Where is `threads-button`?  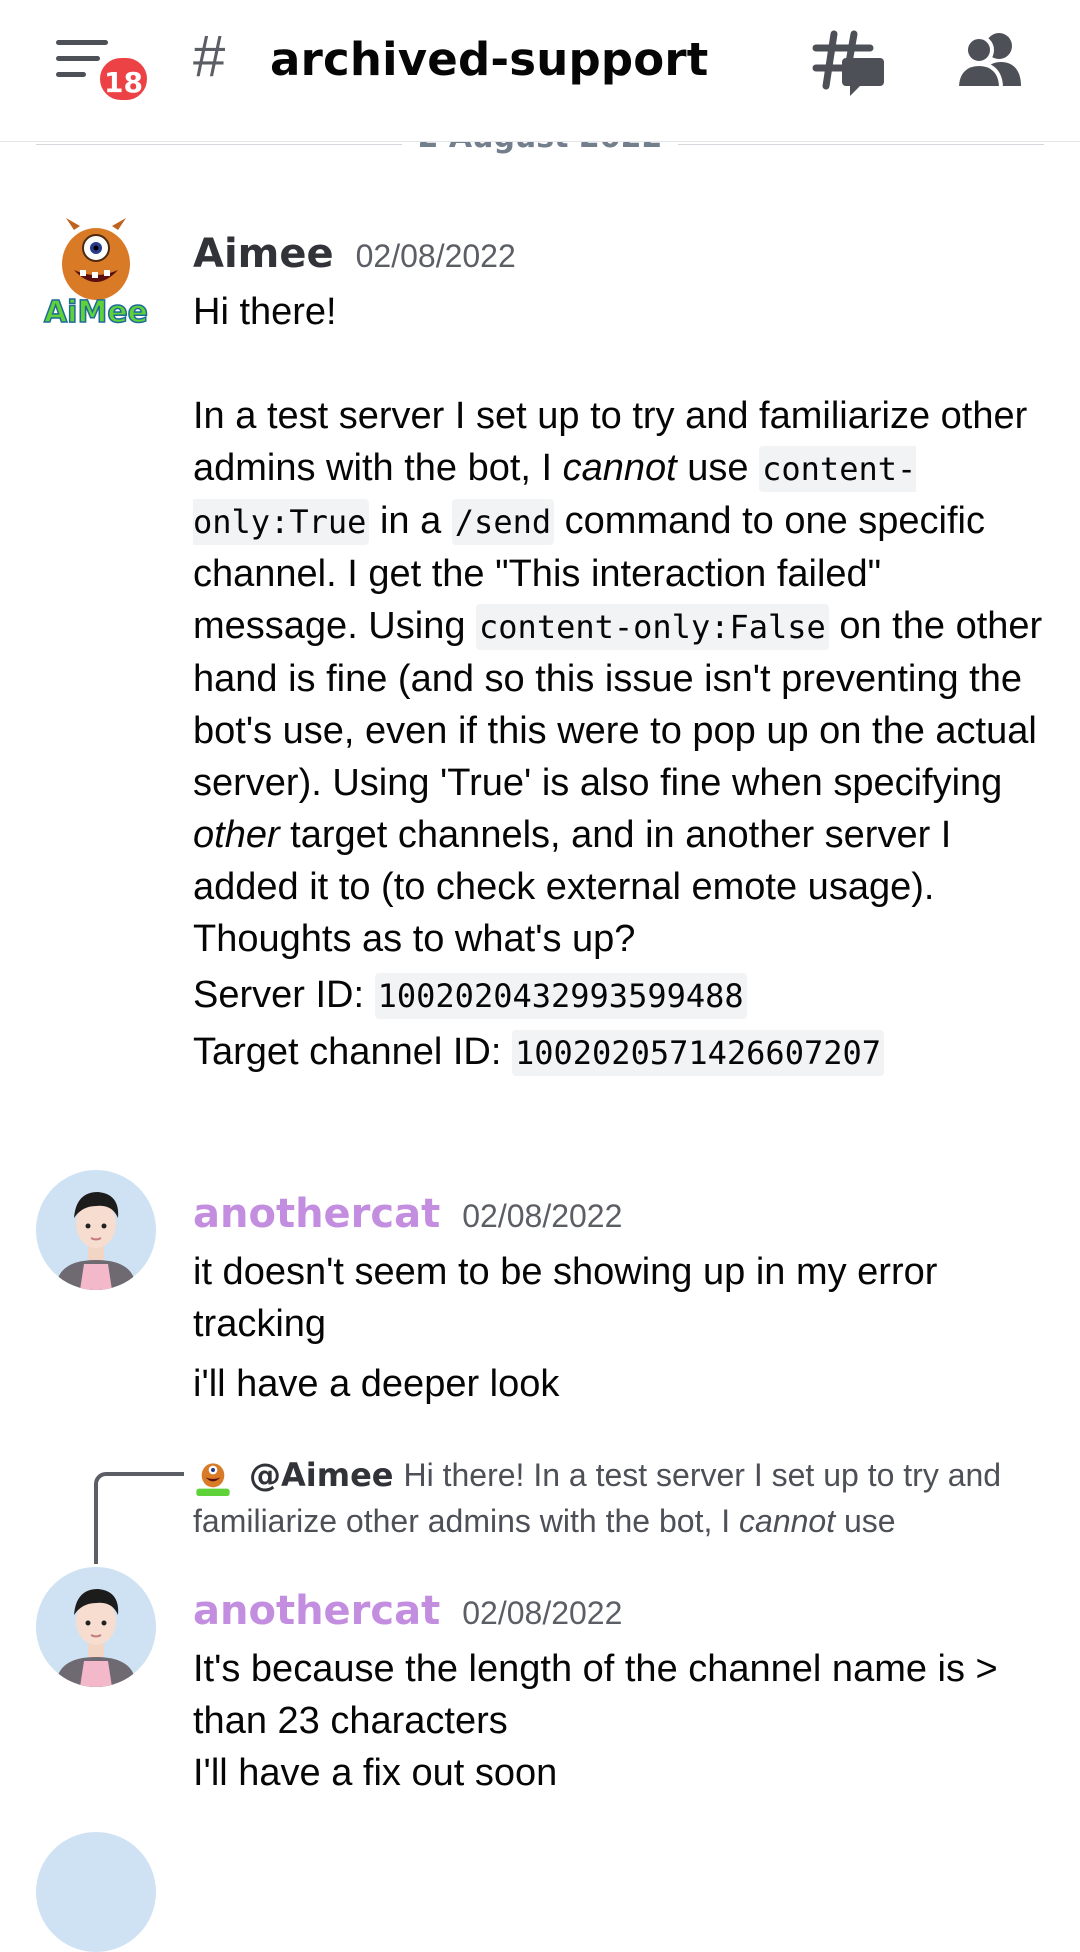 threads-button is located at coordinates (849, 63).